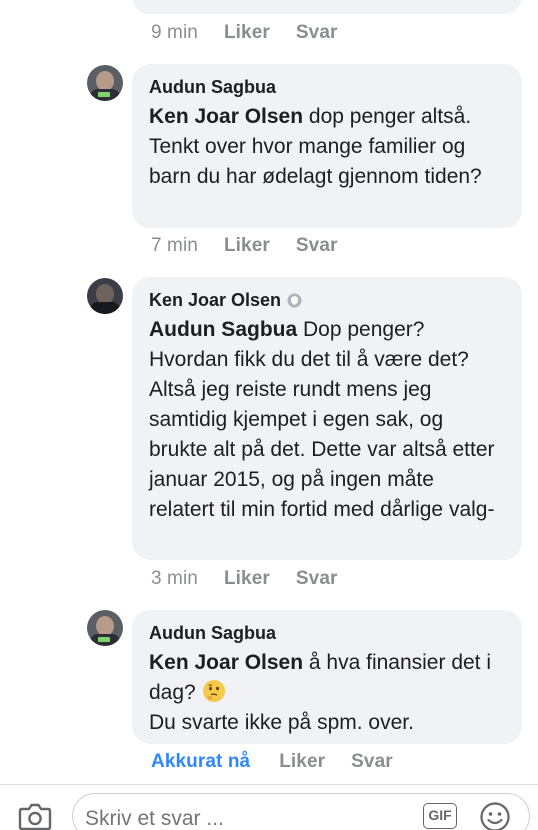 The image size is (538, 830). I want to click on mention-link: Audun Sagbua, so click(223, 329).